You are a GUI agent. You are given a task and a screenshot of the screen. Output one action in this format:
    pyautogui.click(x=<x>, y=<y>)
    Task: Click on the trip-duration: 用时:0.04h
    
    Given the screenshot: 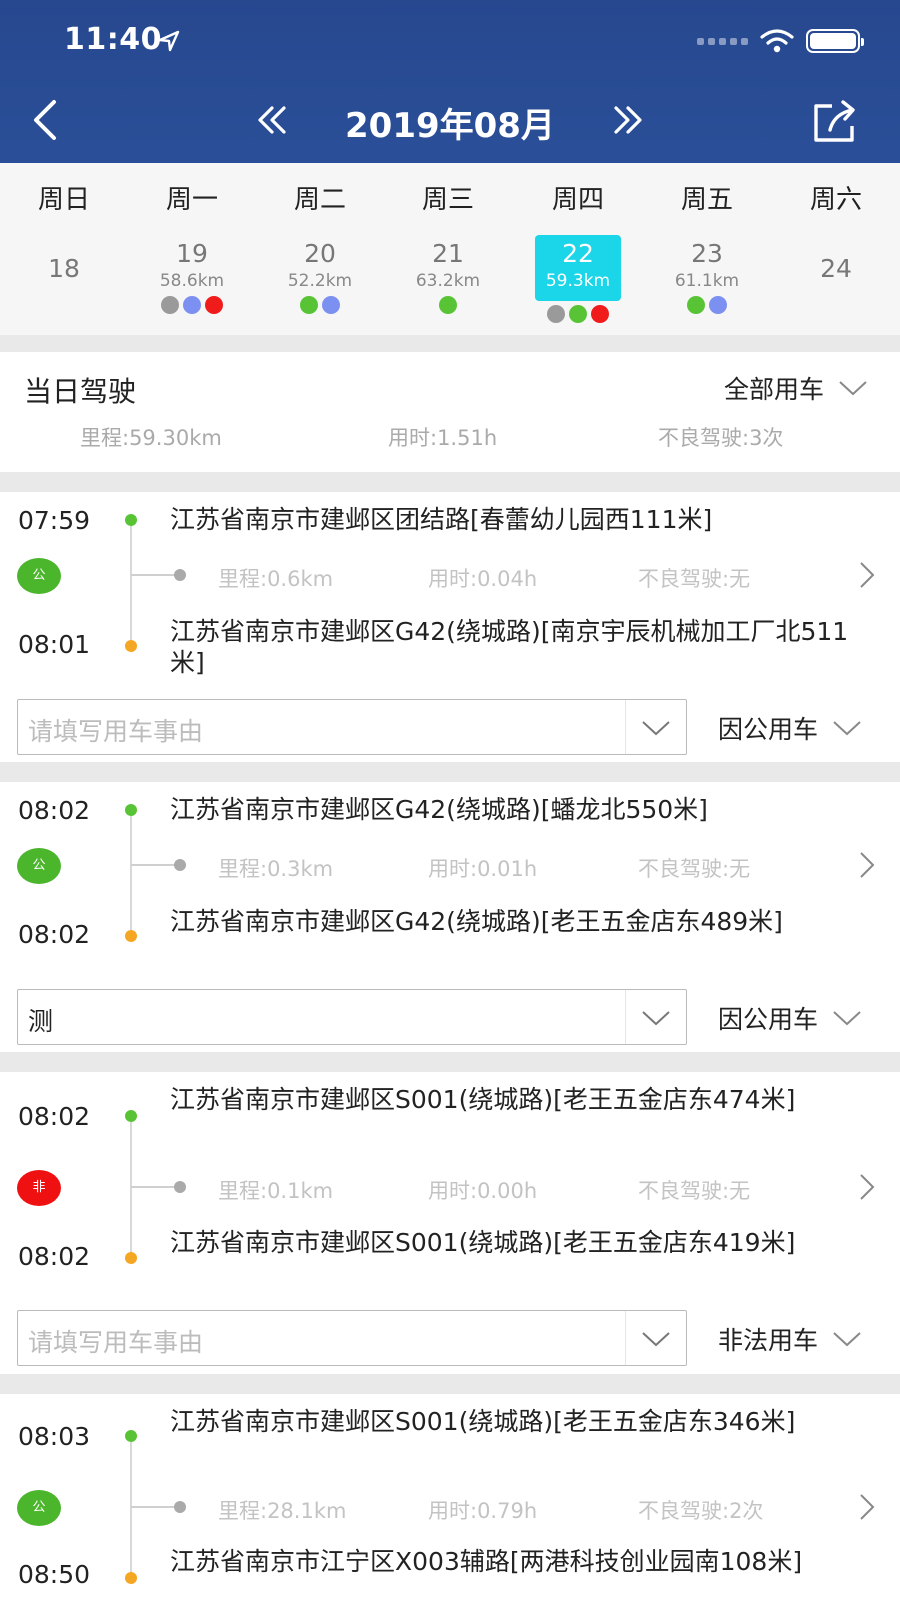 What is the action you would take?
    pyautogui.click(x=483, y=579)
    